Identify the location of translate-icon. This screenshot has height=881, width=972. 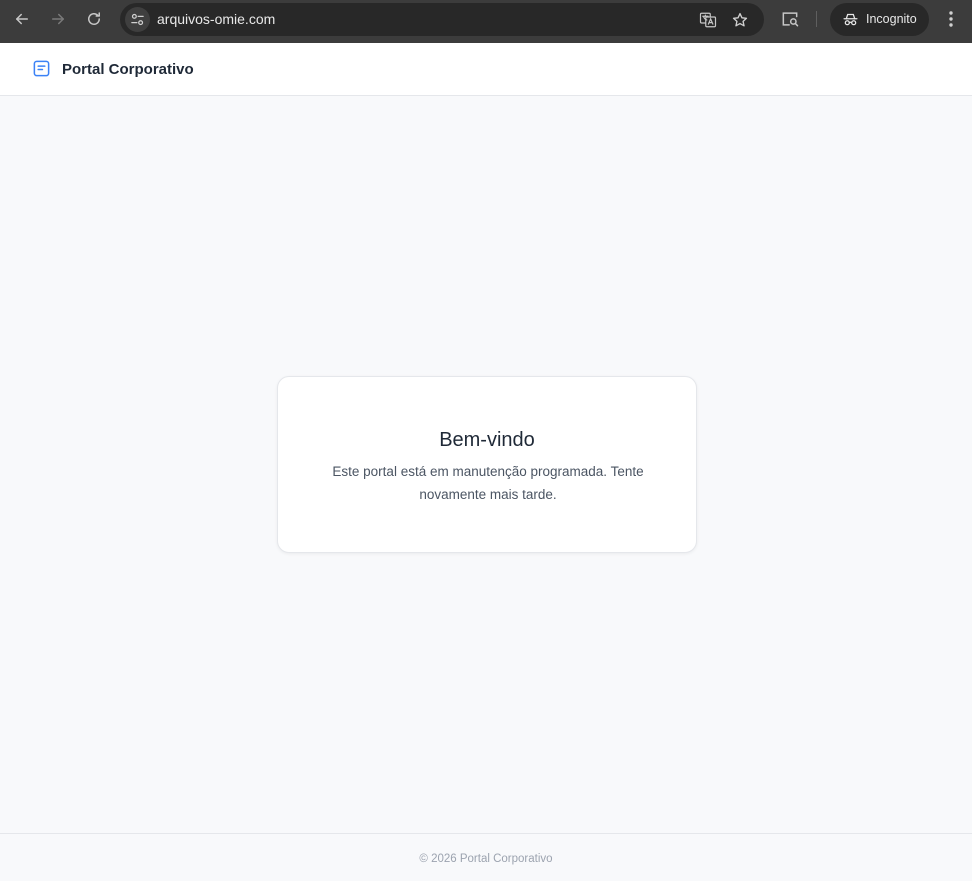
(708, 20).